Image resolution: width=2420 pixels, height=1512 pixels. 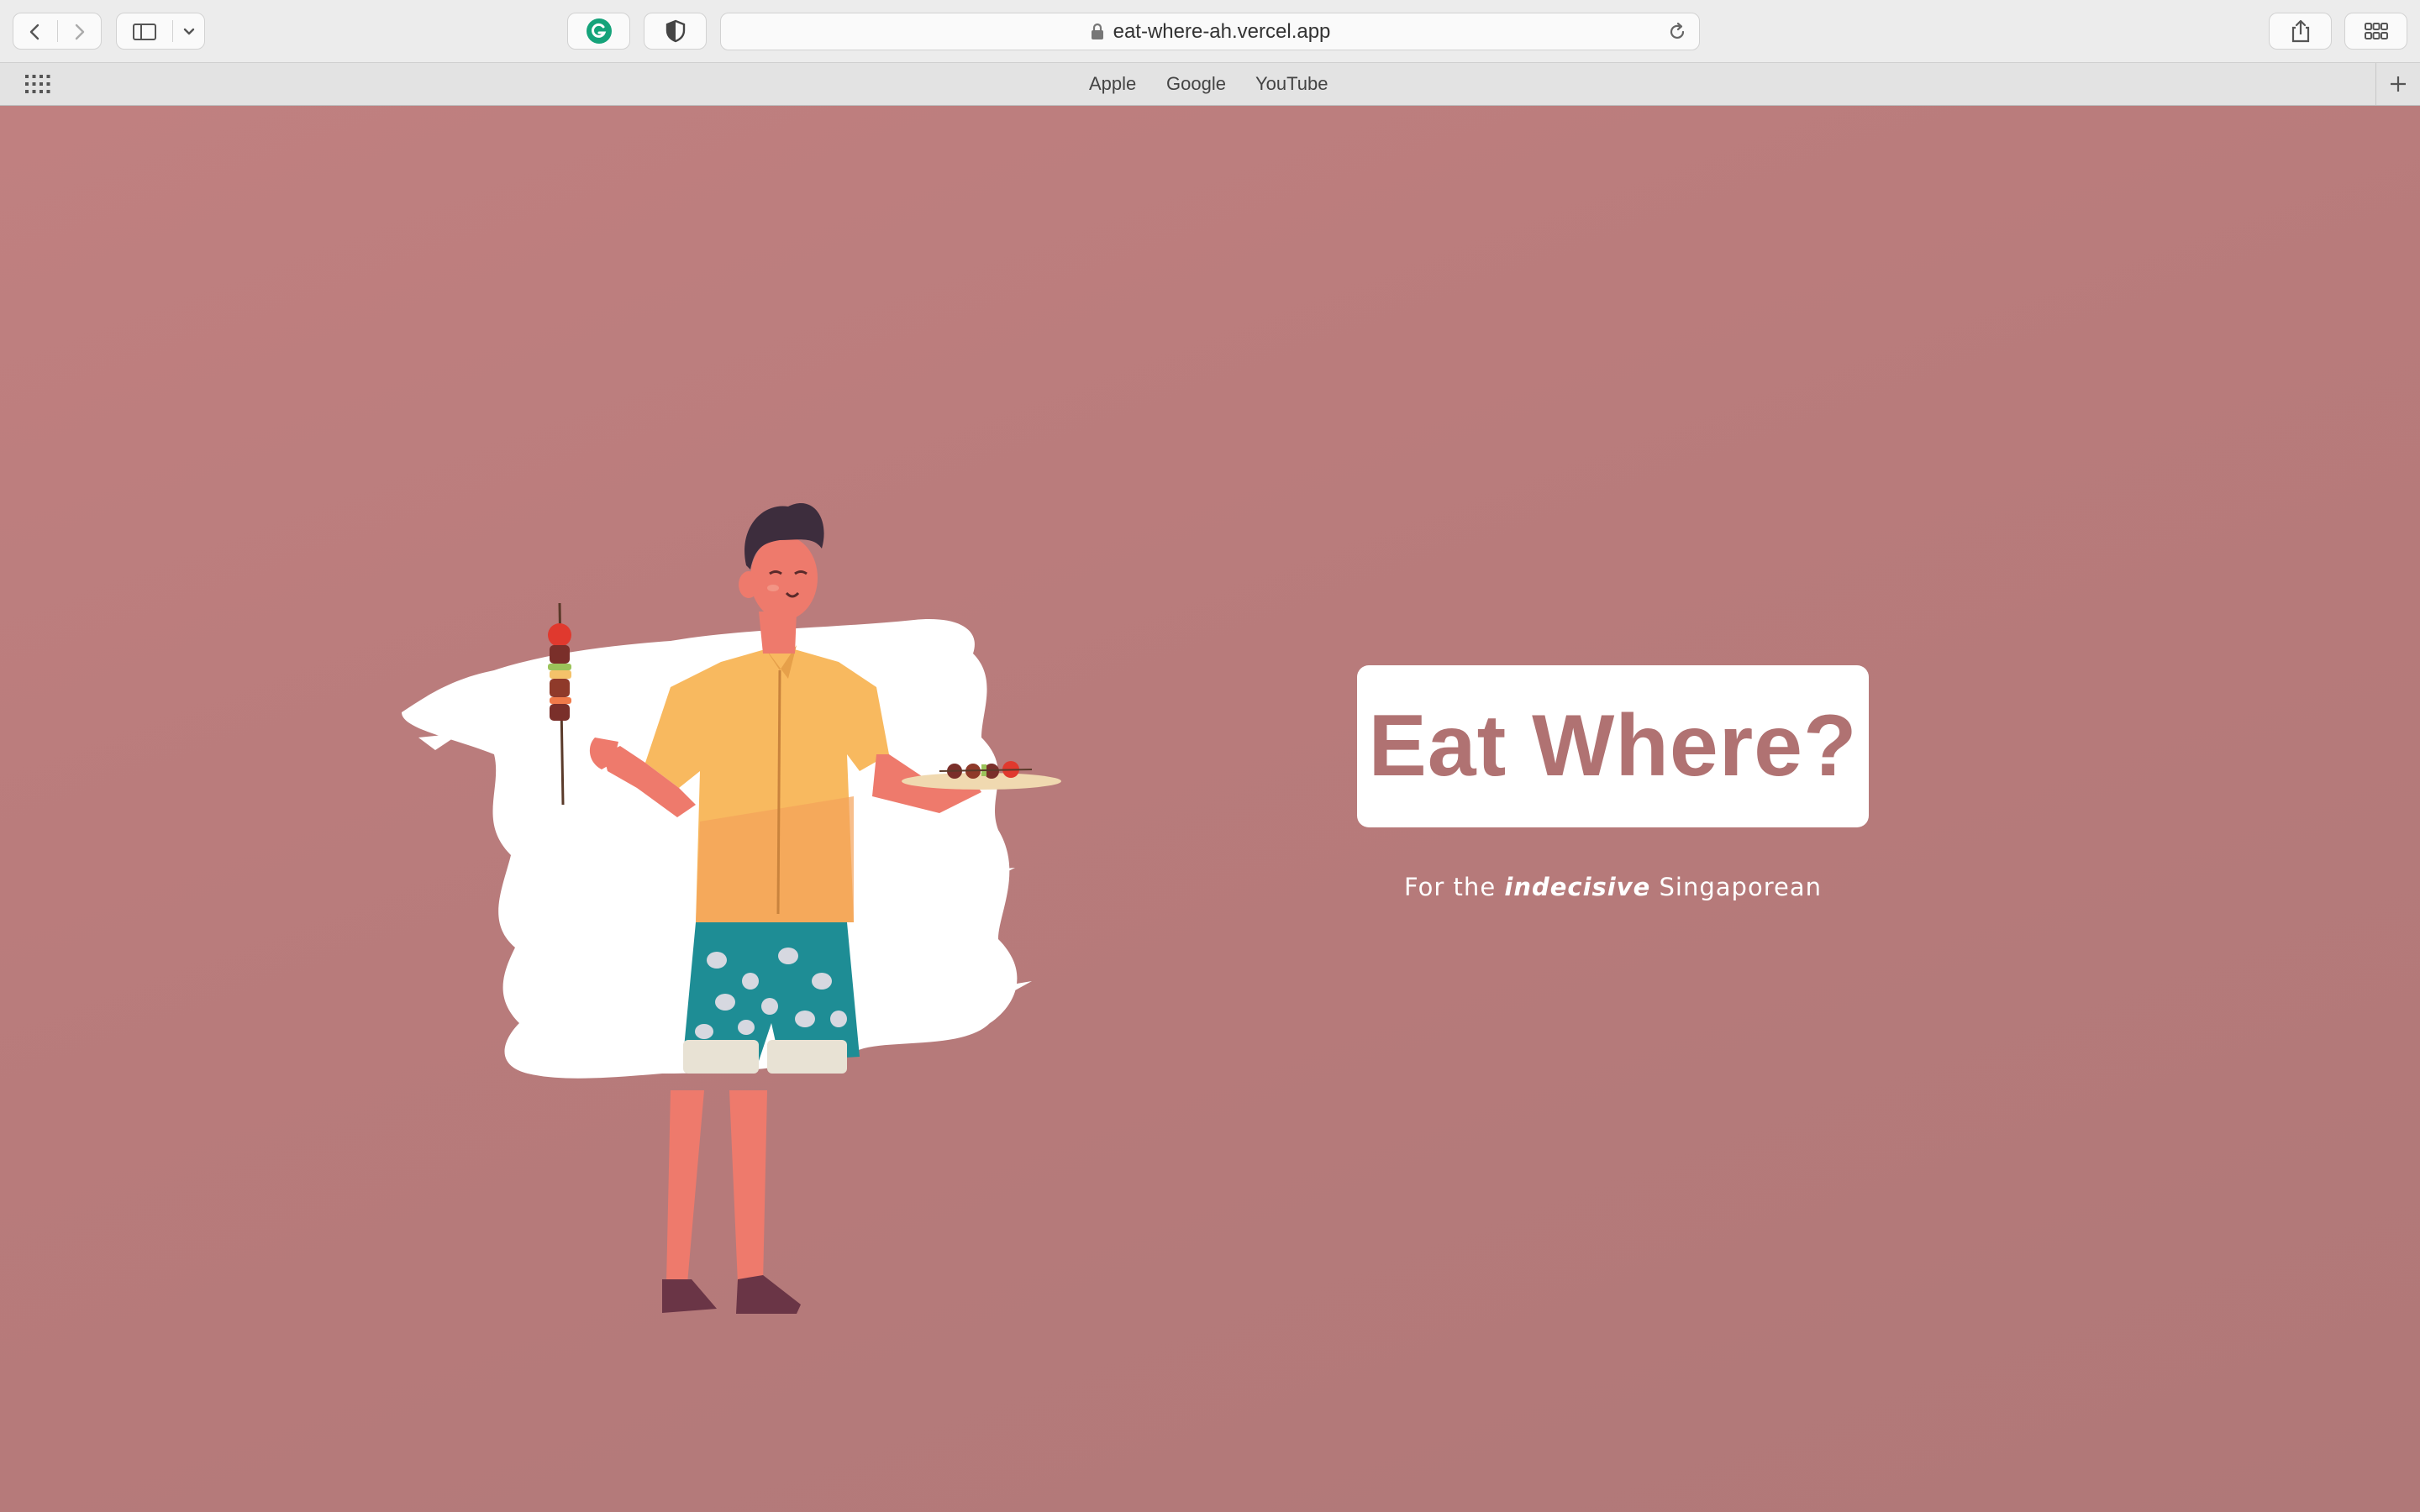 I want to click on privacy-report-button, so click(x=675, y=31).